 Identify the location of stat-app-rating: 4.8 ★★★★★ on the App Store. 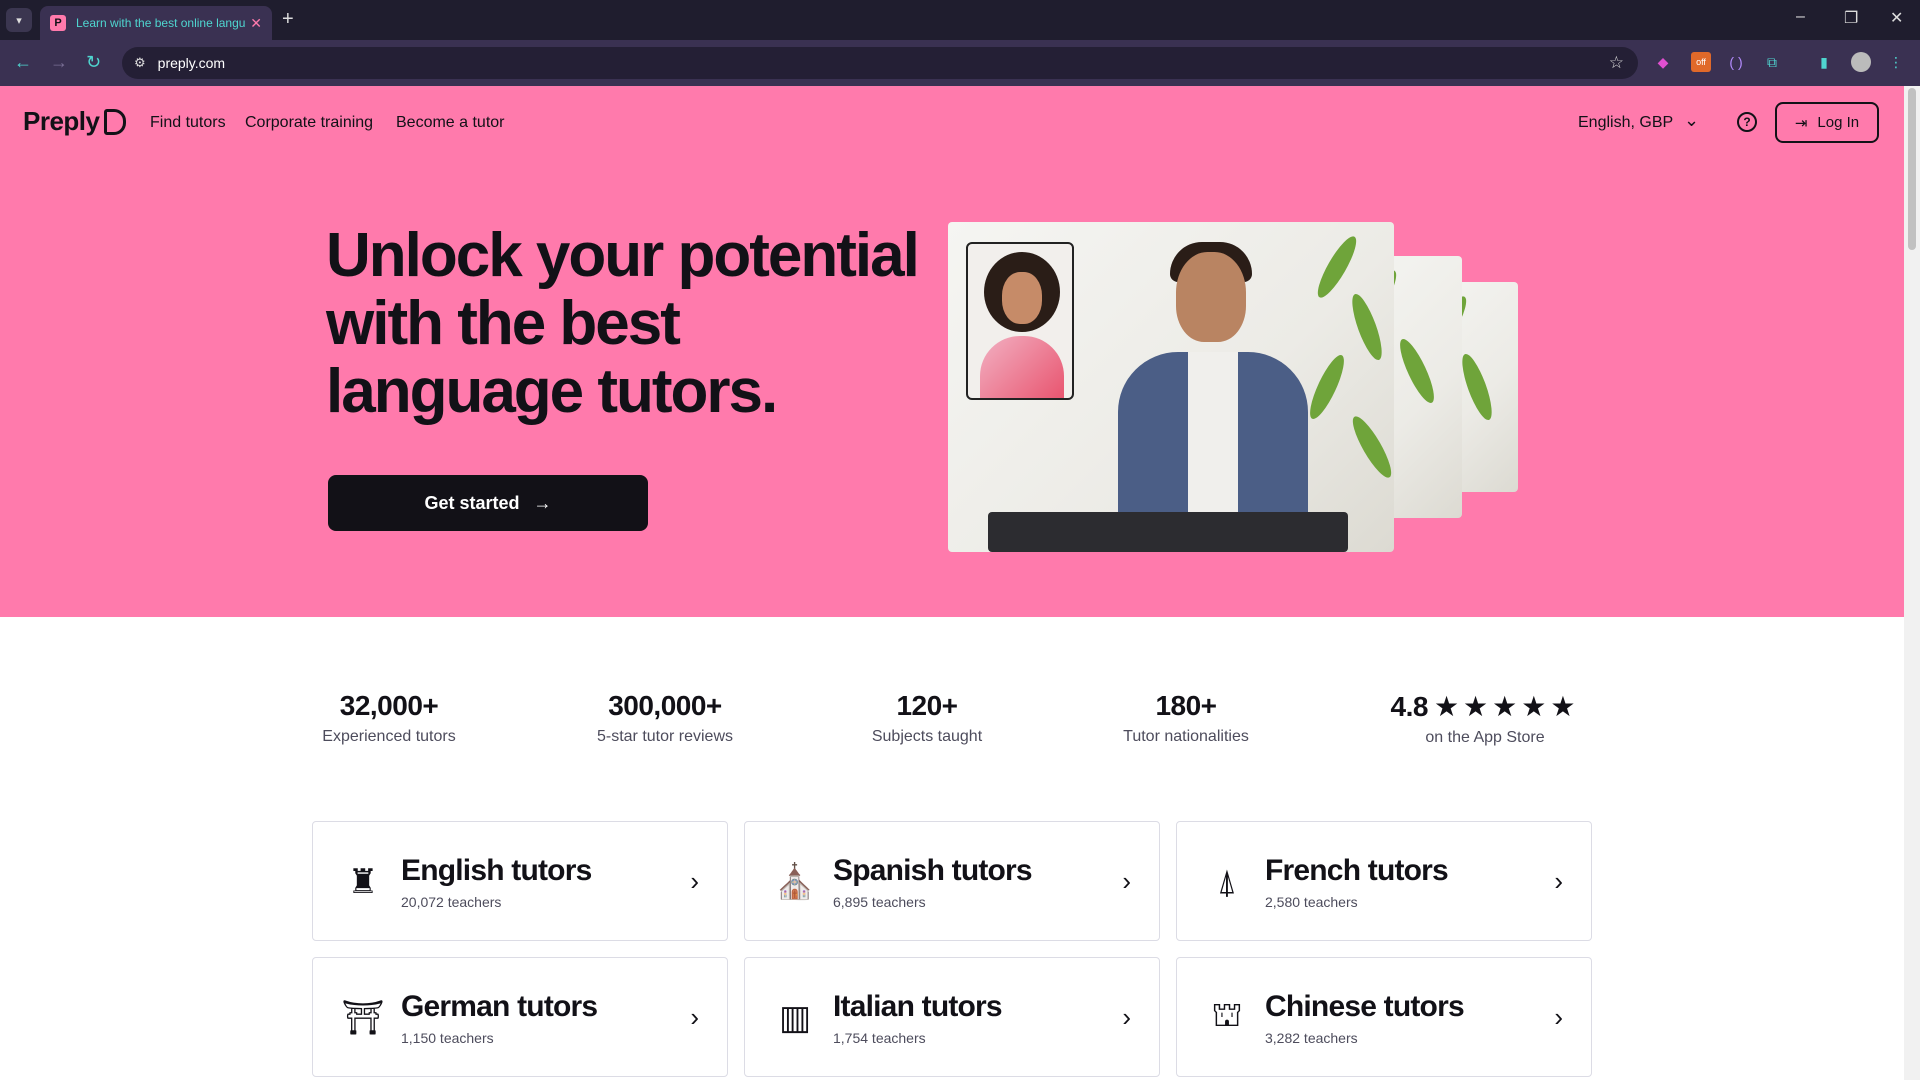
(1485, 718).